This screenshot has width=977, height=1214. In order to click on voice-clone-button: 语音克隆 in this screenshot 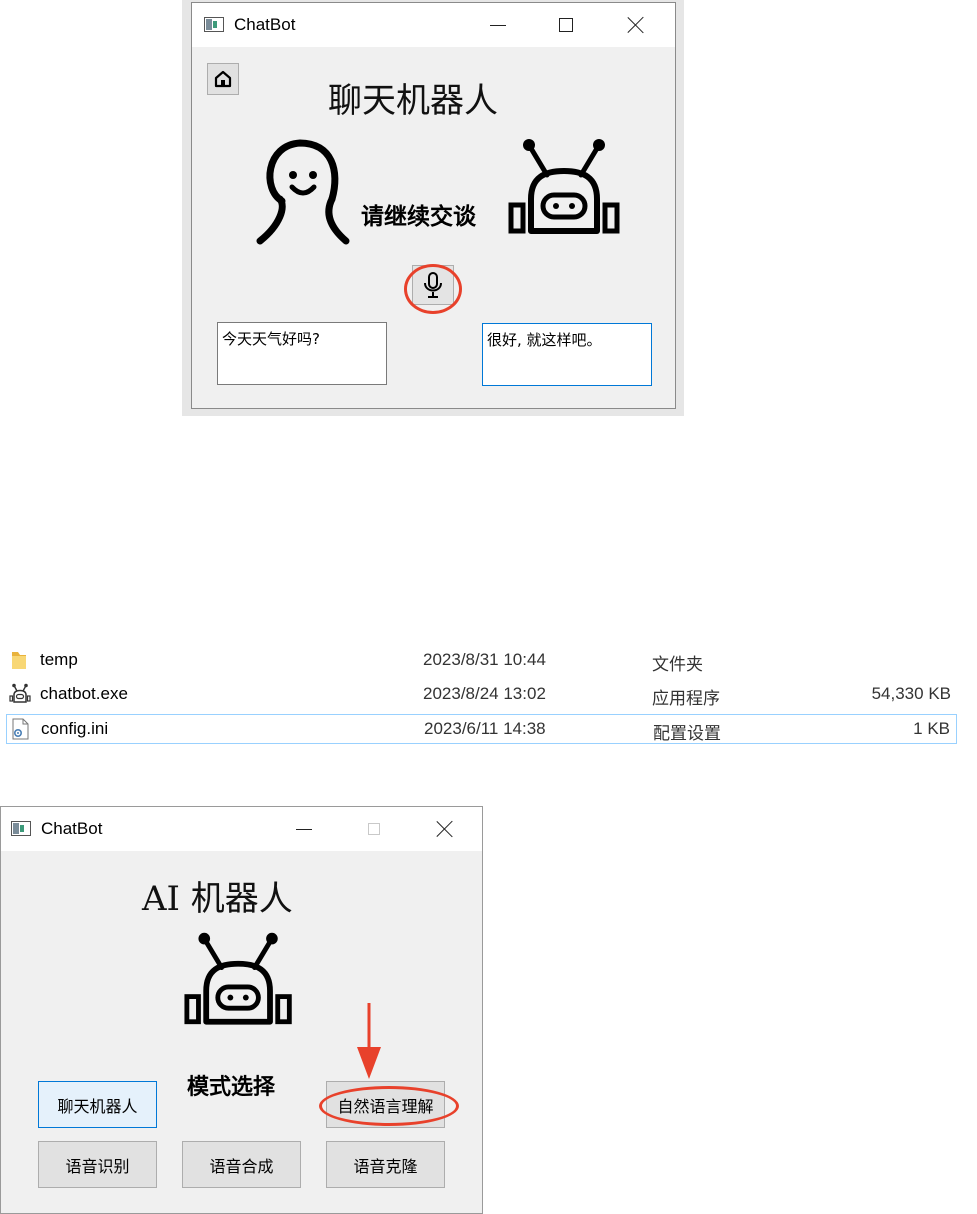, I will do `click(385, 1164)`.